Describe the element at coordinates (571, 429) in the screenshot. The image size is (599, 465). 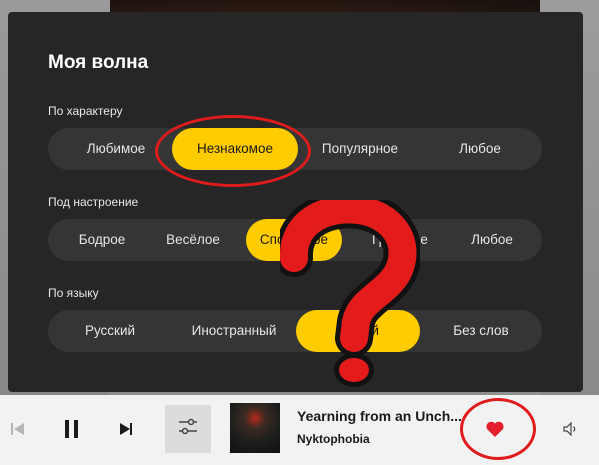
I see `volume-icon` at that location.